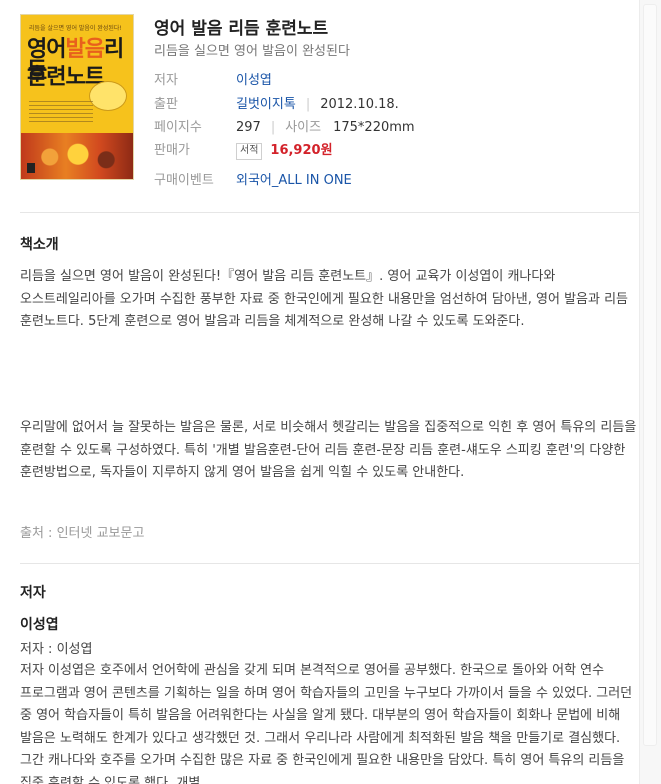  I want to click on scrollbar-thumb, so click(650, 375).